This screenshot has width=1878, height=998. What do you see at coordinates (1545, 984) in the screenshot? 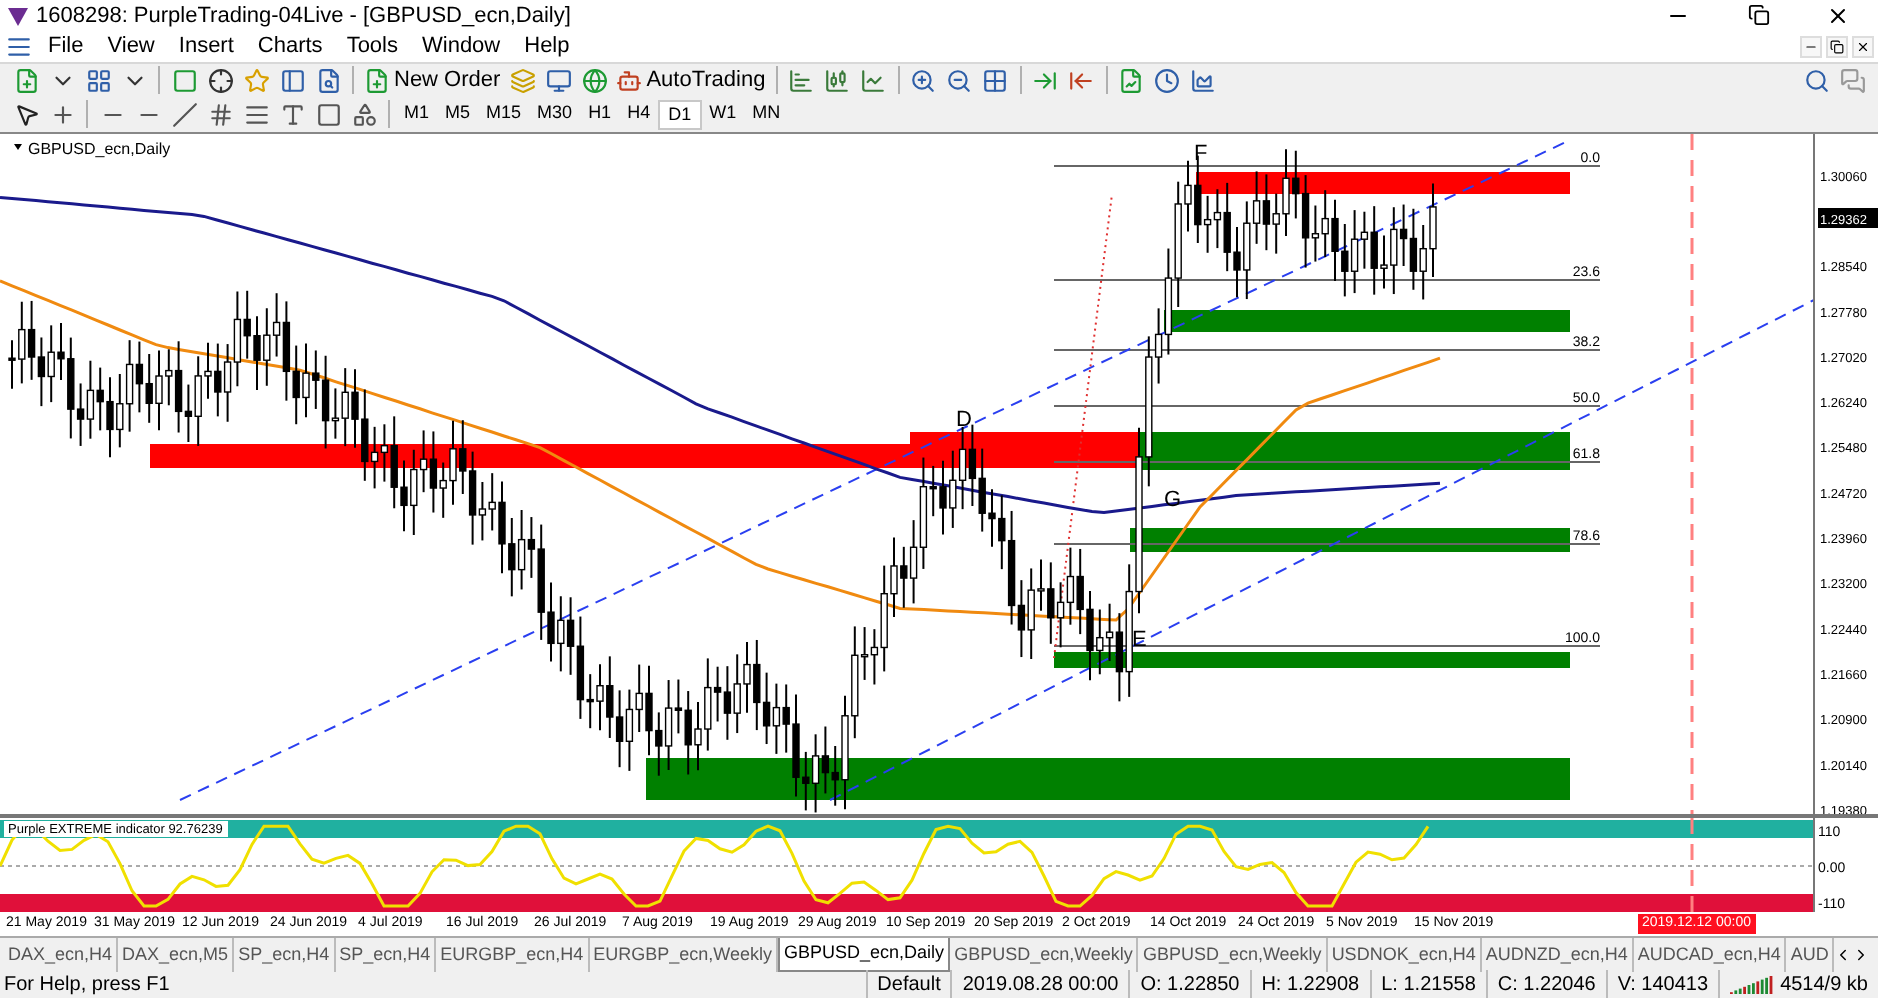
I see `status-field: C: 1.22046` at bounding box center [1545, 984].